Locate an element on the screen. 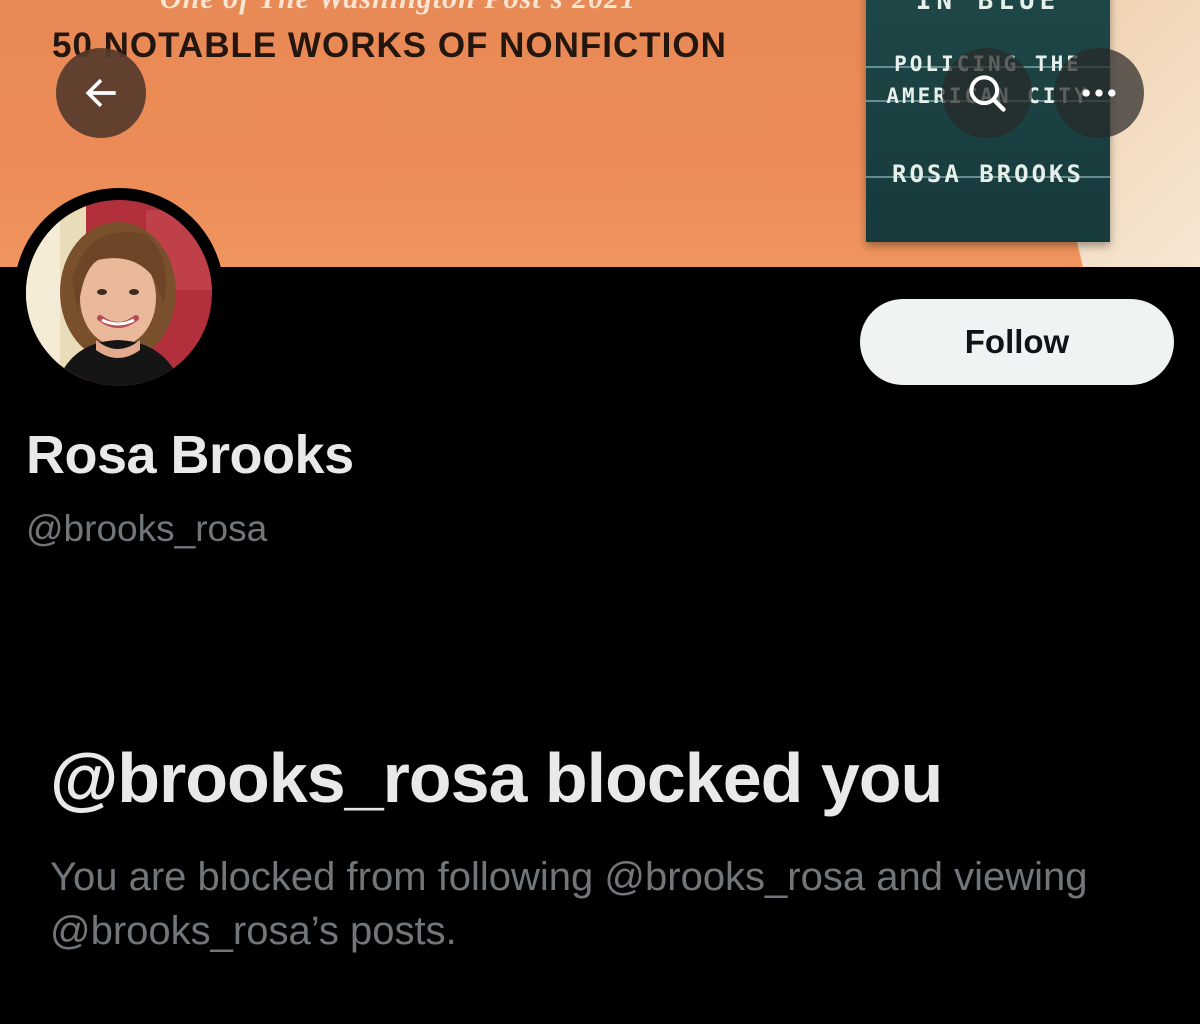 This screenshot has height=1024, width=1200. arrow-left-icon is located at coordinates (100, 93).